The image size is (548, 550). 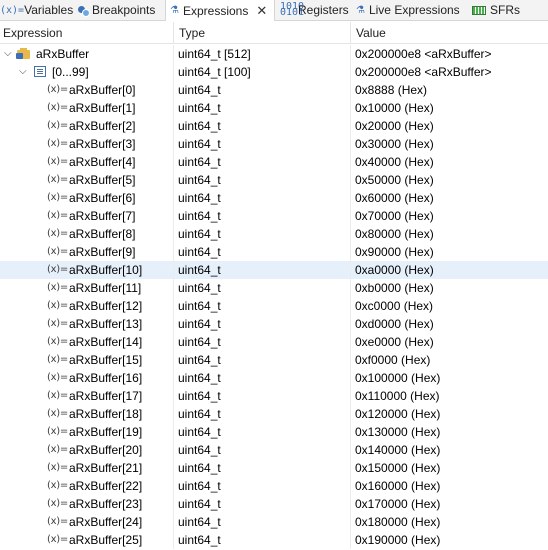 What do you see at coordinates (274, 540) in the screenshot?
I see `table-row: (x)= aRxBuffer[25] uint64_t 0x190000 (Hex)` at bounding box center [274, 540].